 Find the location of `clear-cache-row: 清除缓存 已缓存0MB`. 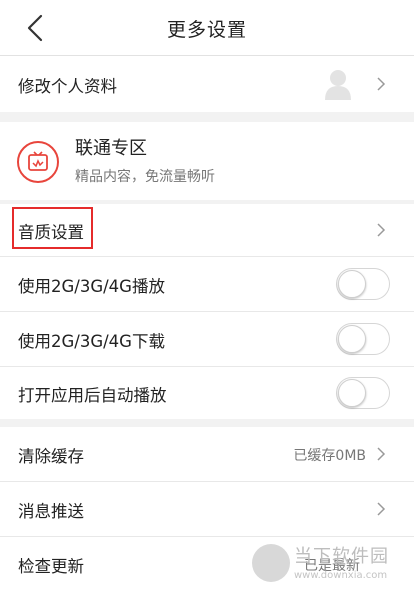

clear-cache-row: 清除缓存 已缓存0MB is located at coordinates (207, 454).